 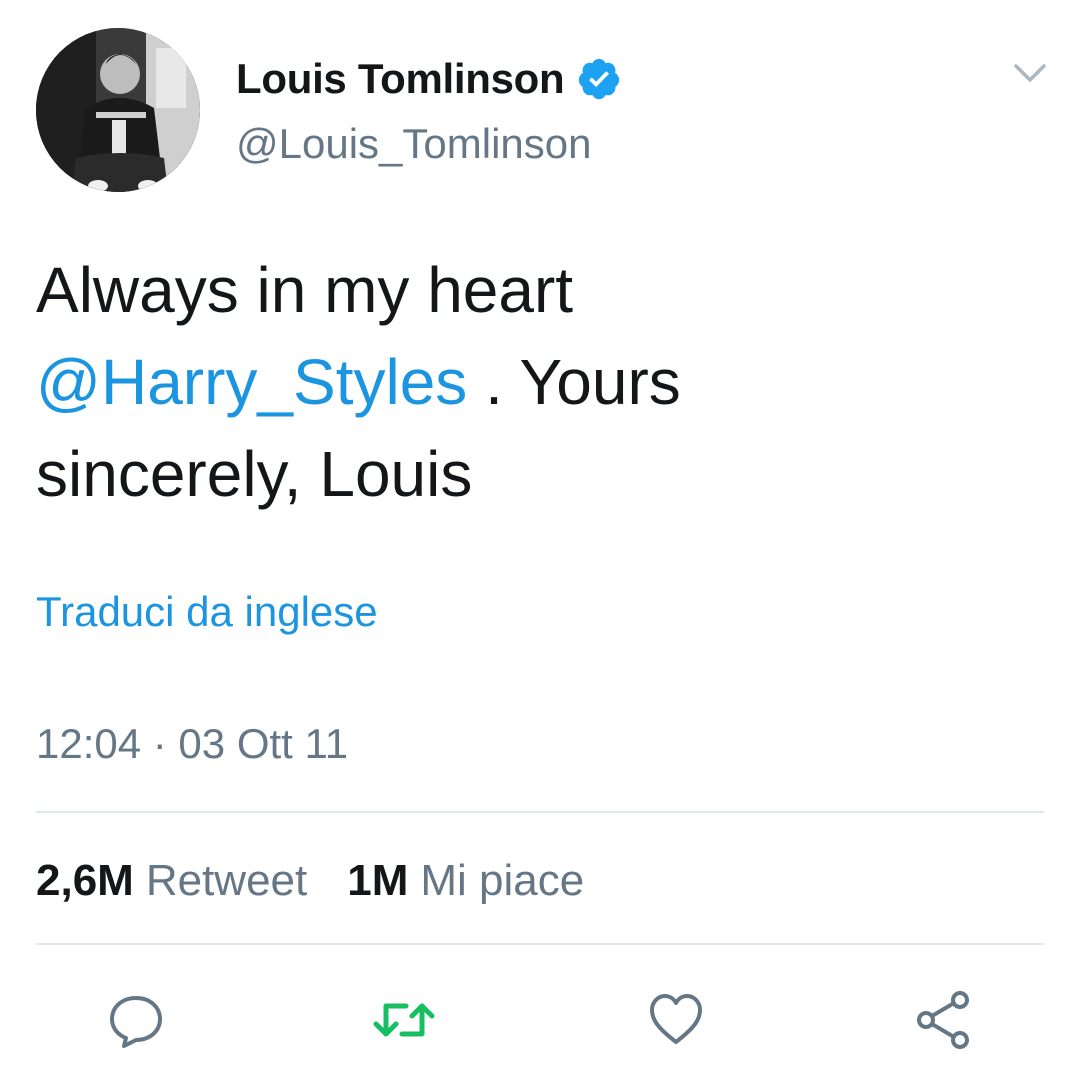 I want to click on share-icon, so click(x=943, y=1020).